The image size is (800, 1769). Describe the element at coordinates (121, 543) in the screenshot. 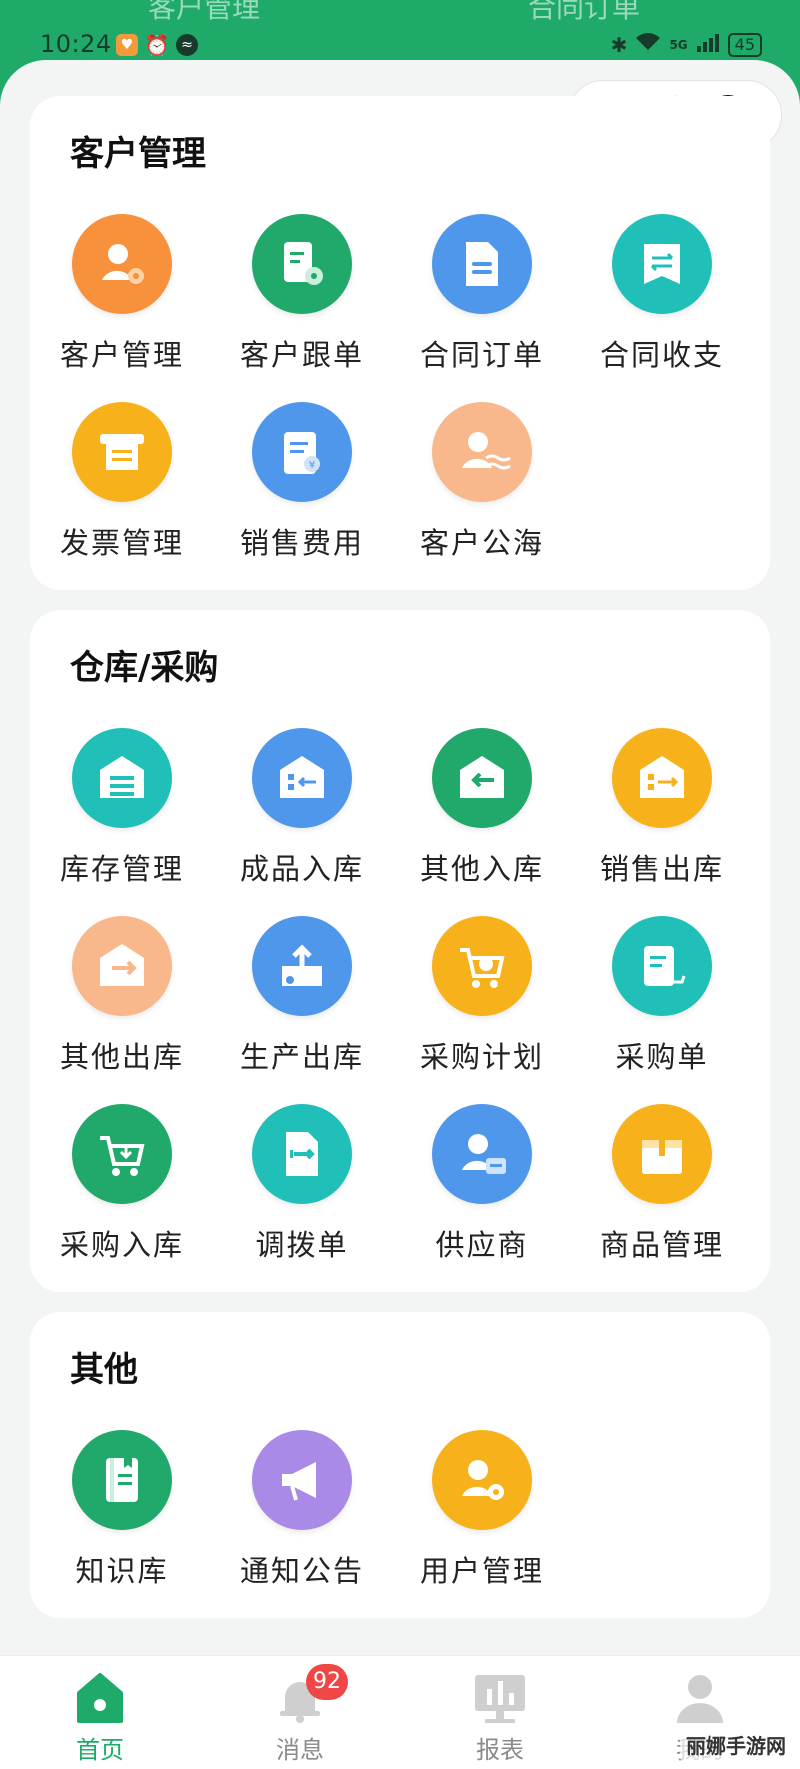

I see `feature-label: 发票管理` at that location.